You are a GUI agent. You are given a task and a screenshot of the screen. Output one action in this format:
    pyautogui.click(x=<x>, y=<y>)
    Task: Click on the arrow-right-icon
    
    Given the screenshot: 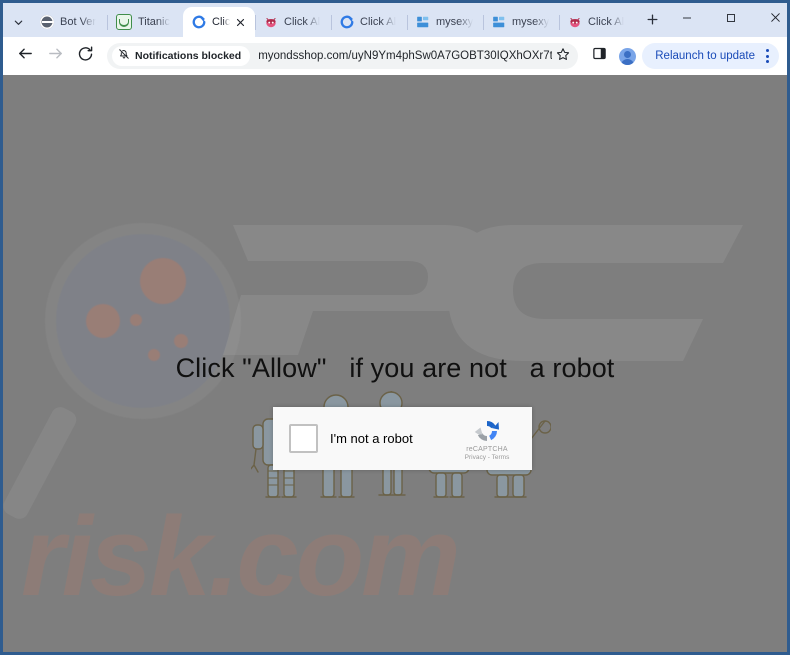 What is the action you would take?
    pyautogui.click(x=55, y=56)
    